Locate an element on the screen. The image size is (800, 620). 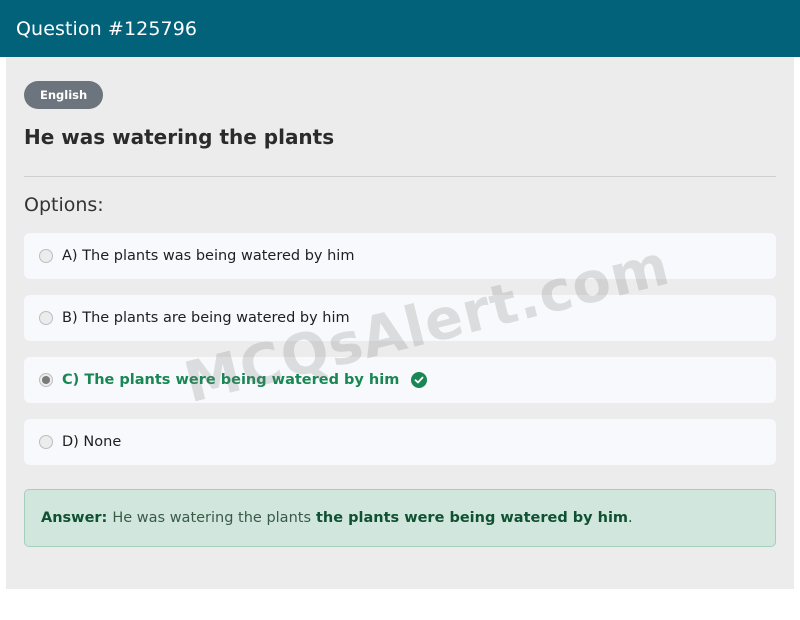
option-c-label: C) The plants were being watered by him is located at coordinates (231, 380).